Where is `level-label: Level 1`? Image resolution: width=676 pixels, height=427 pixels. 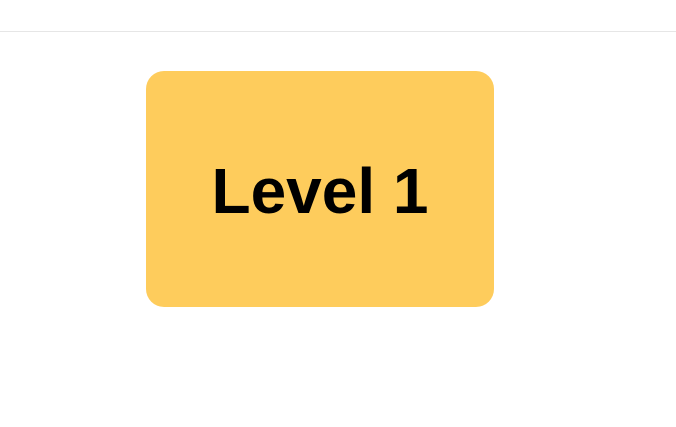
level-label: Level 1 is located at coordinates (320, 191).